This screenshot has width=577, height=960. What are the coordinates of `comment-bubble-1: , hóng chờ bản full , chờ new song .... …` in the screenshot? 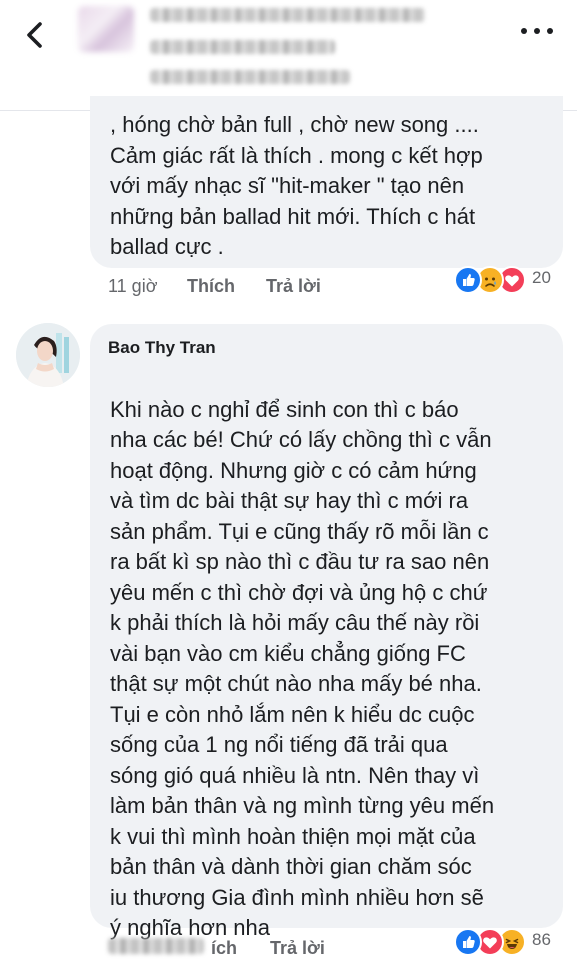 It's located at (326, 182).